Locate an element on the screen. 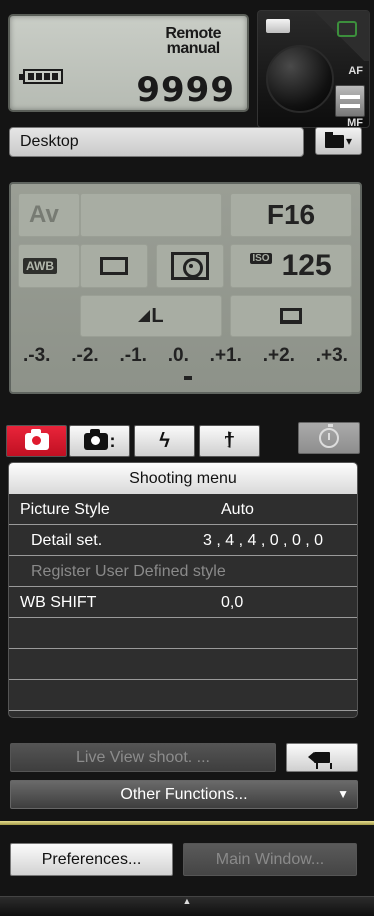  rotate-camera-icon is located at coordinates (347, 29).